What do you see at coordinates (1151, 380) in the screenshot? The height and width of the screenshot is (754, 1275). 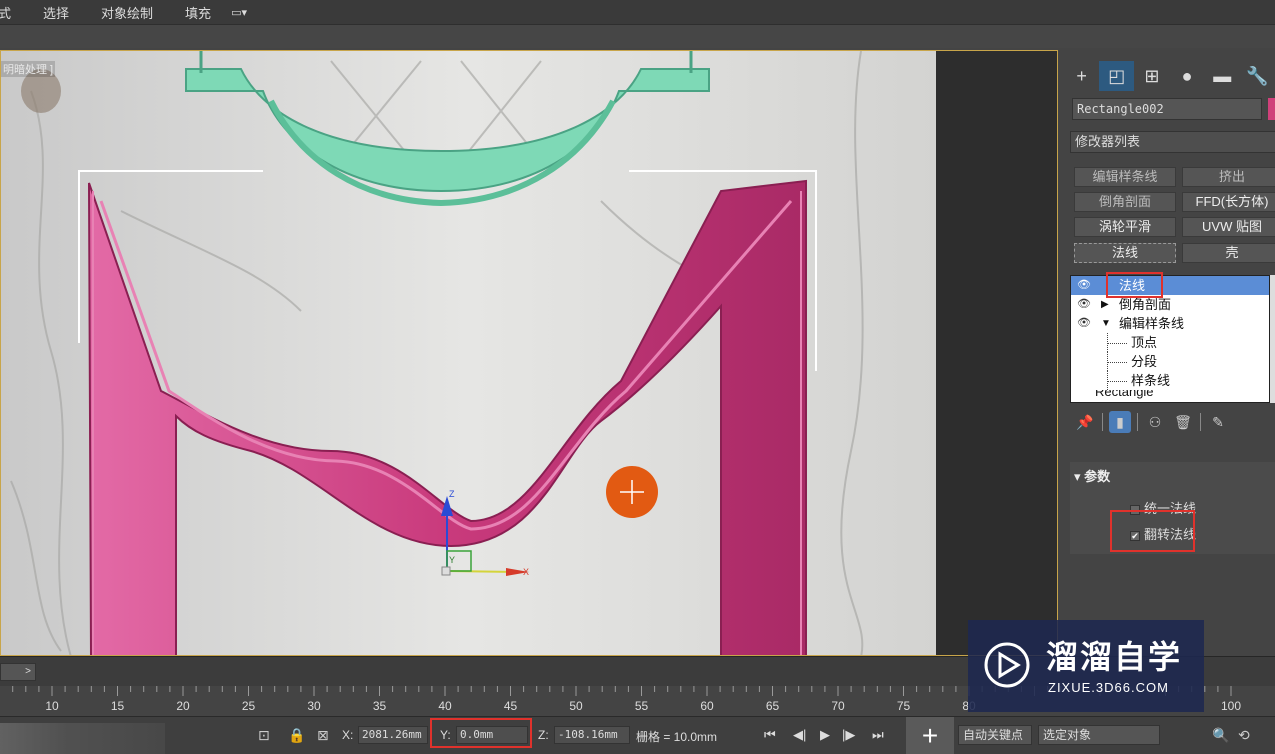 I see `stack-subitem-label: 样条线` at bounding box center [1151, 380].